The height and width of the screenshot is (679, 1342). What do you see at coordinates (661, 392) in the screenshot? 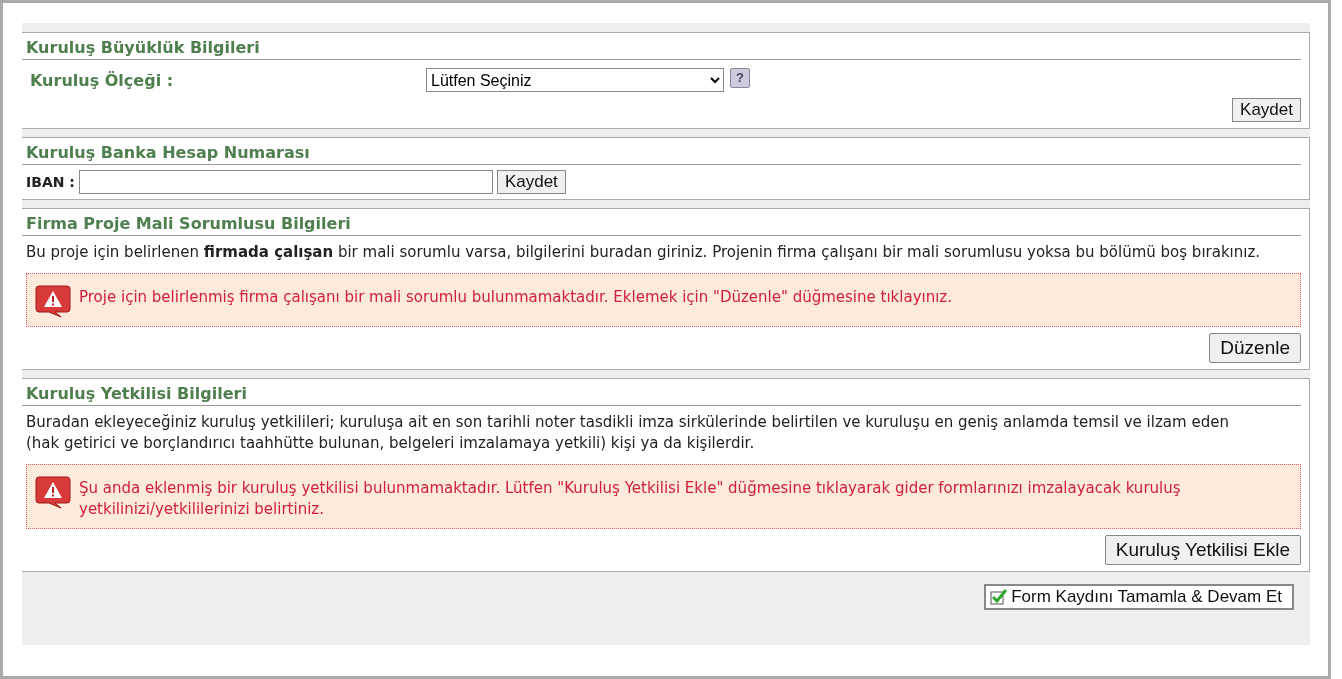
I see `section-title: Kuruluş Yetkilisi Bilgileri` at bounding box center [661, 392].